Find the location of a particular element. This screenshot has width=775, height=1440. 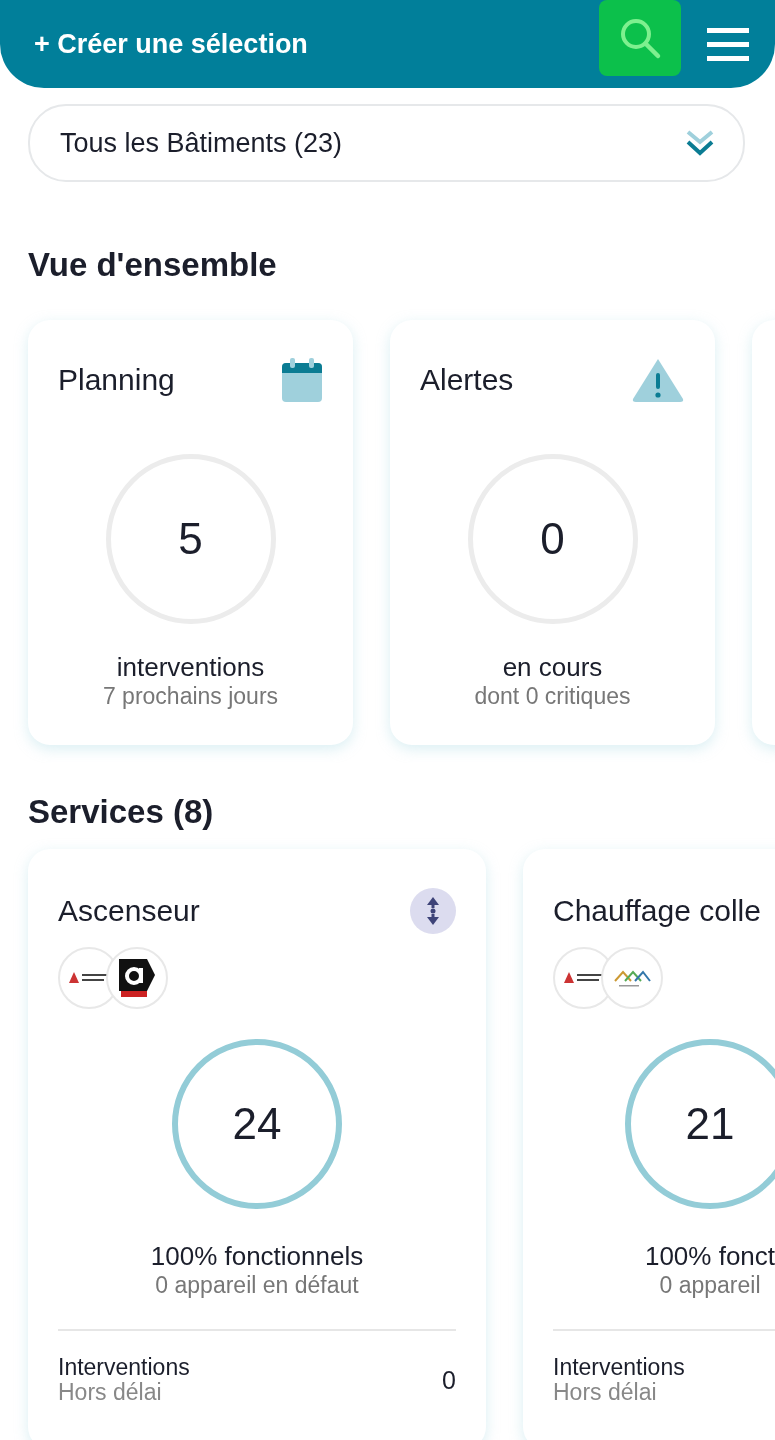

warning-icon is located at coordinates (658, 380).